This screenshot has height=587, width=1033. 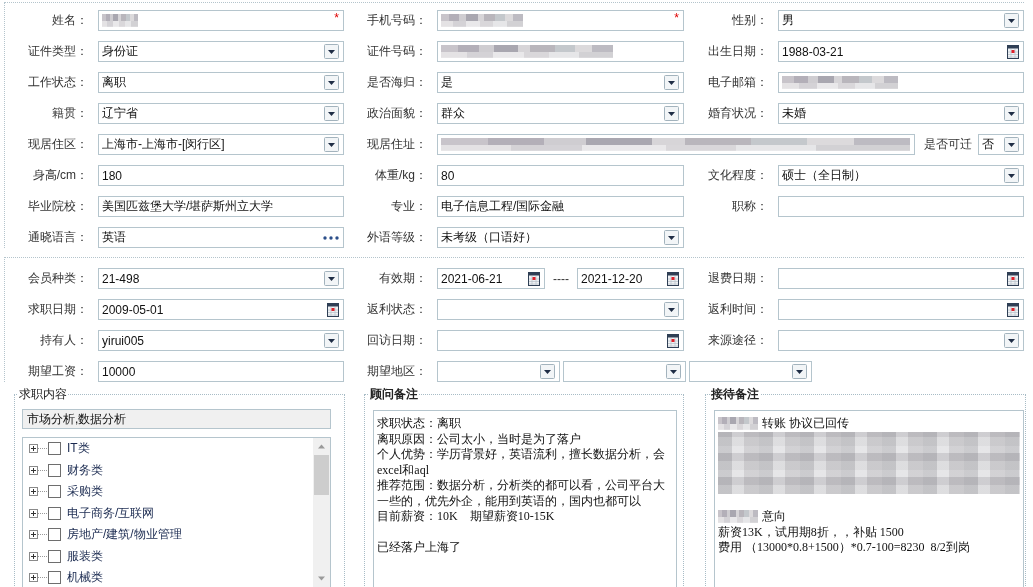 What do you see at coordinates (738, 517) in the screenshot?
I see `blurred-text` at bounding box center [738, 517].